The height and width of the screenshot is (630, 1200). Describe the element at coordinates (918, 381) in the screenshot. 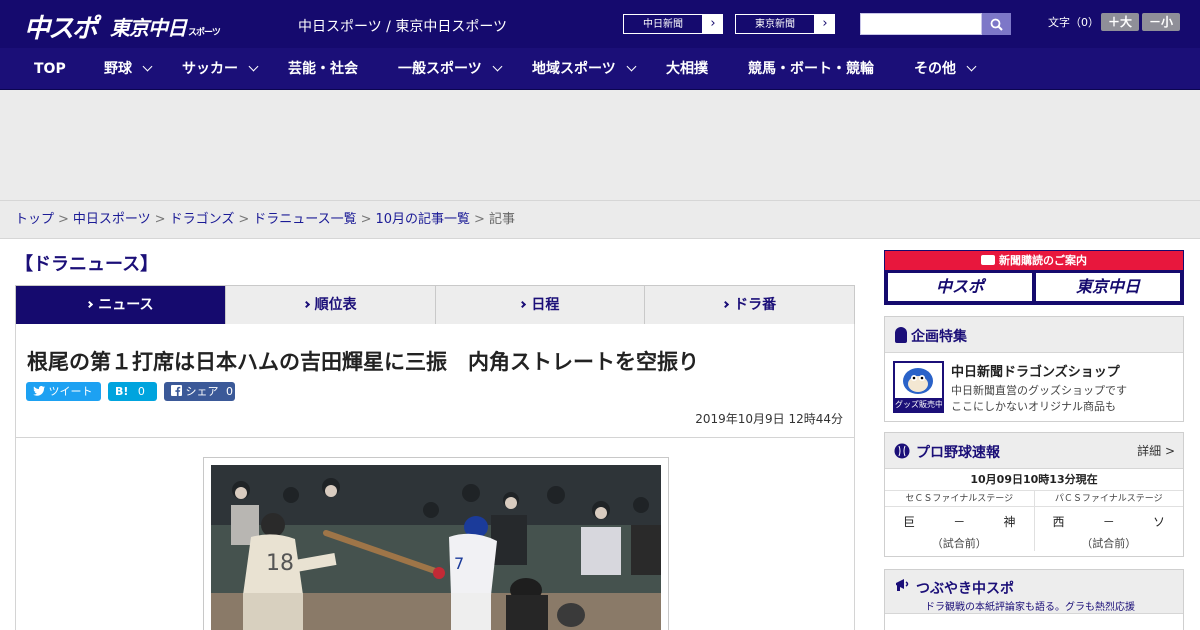

I see `dragons-mascot-icon` at that location.